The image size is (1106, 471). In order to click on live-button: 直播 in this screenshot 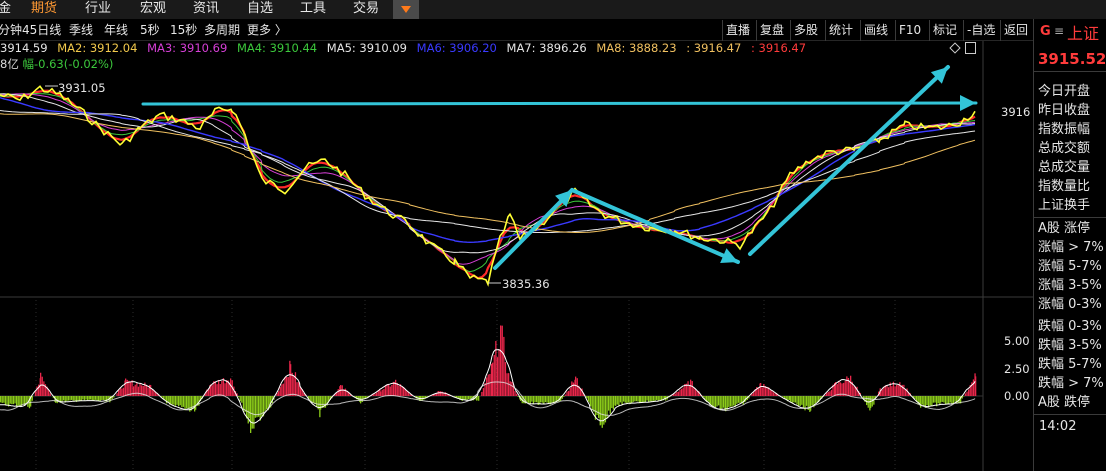, I will do `click(737, 30)`.